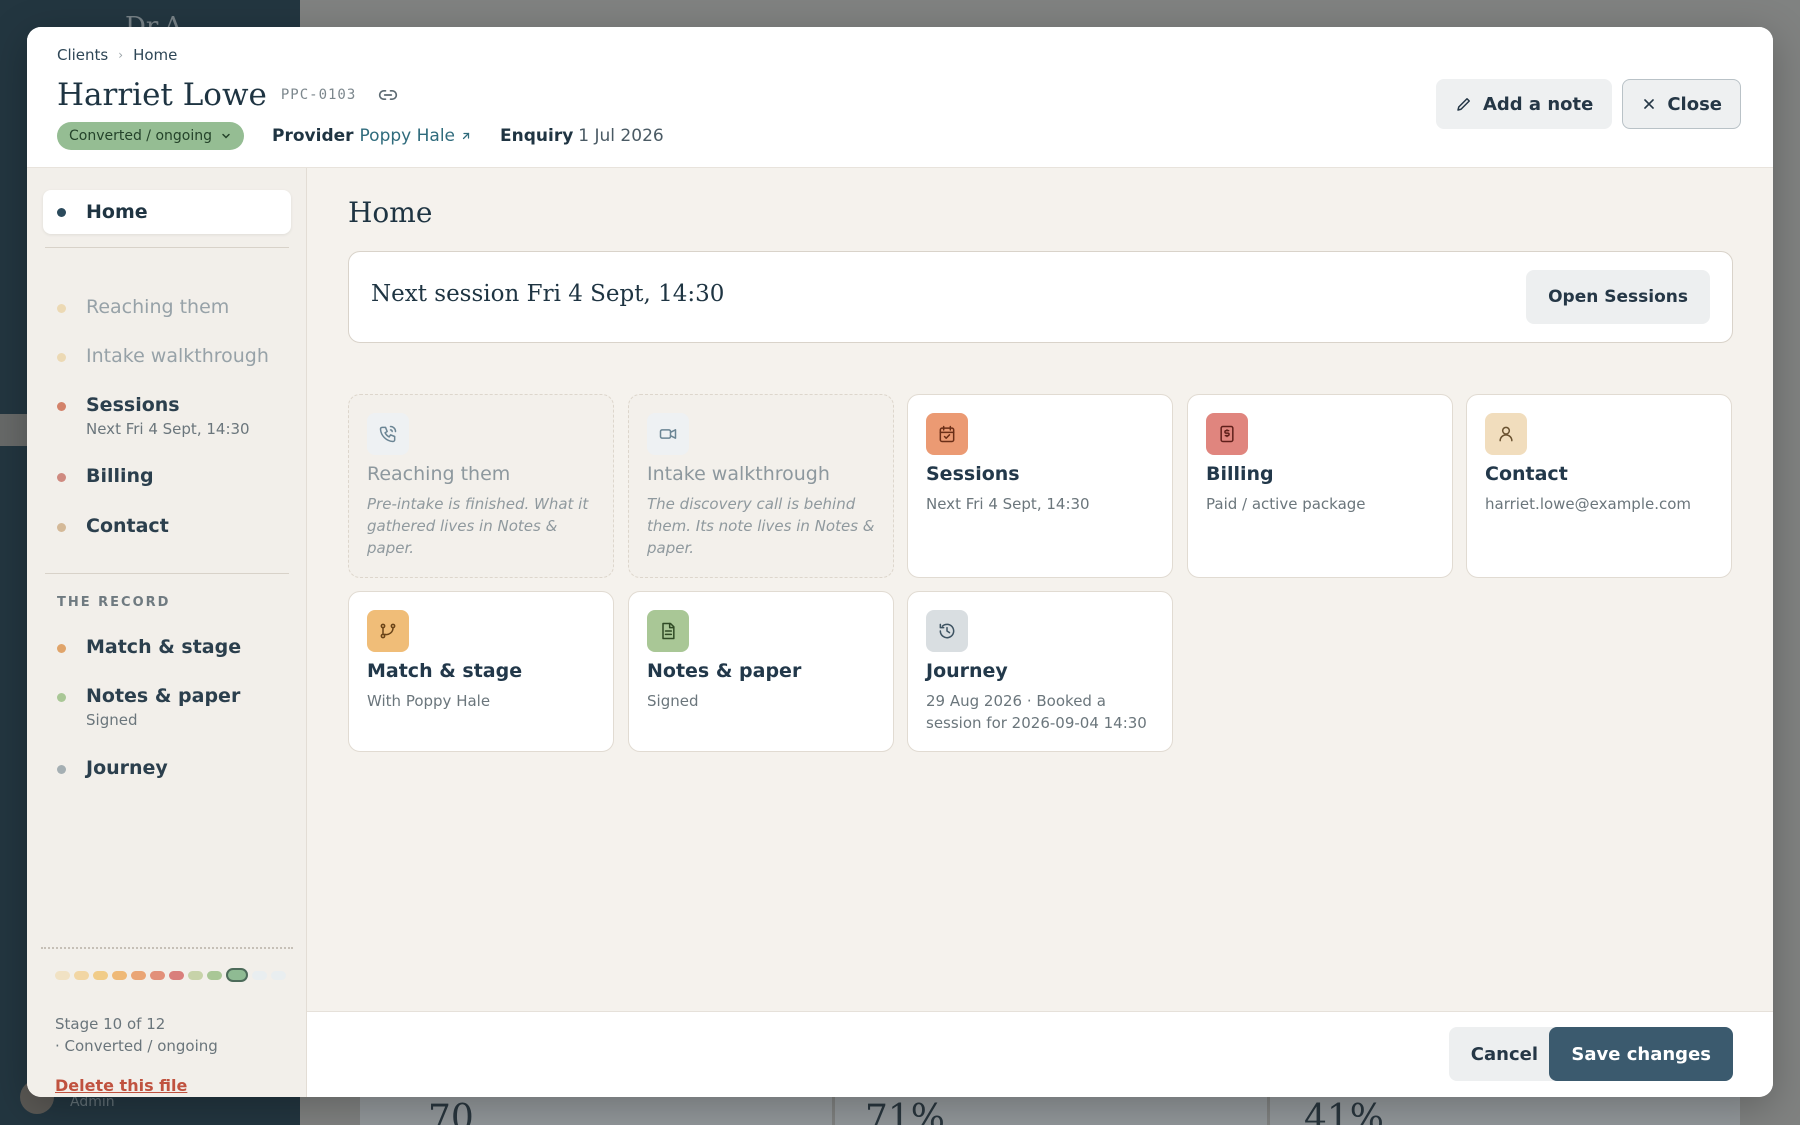 The height and width of the screenshot is (1125, 1800). I want to click on tile-title: Intake walkthrough, so click(738, 474).